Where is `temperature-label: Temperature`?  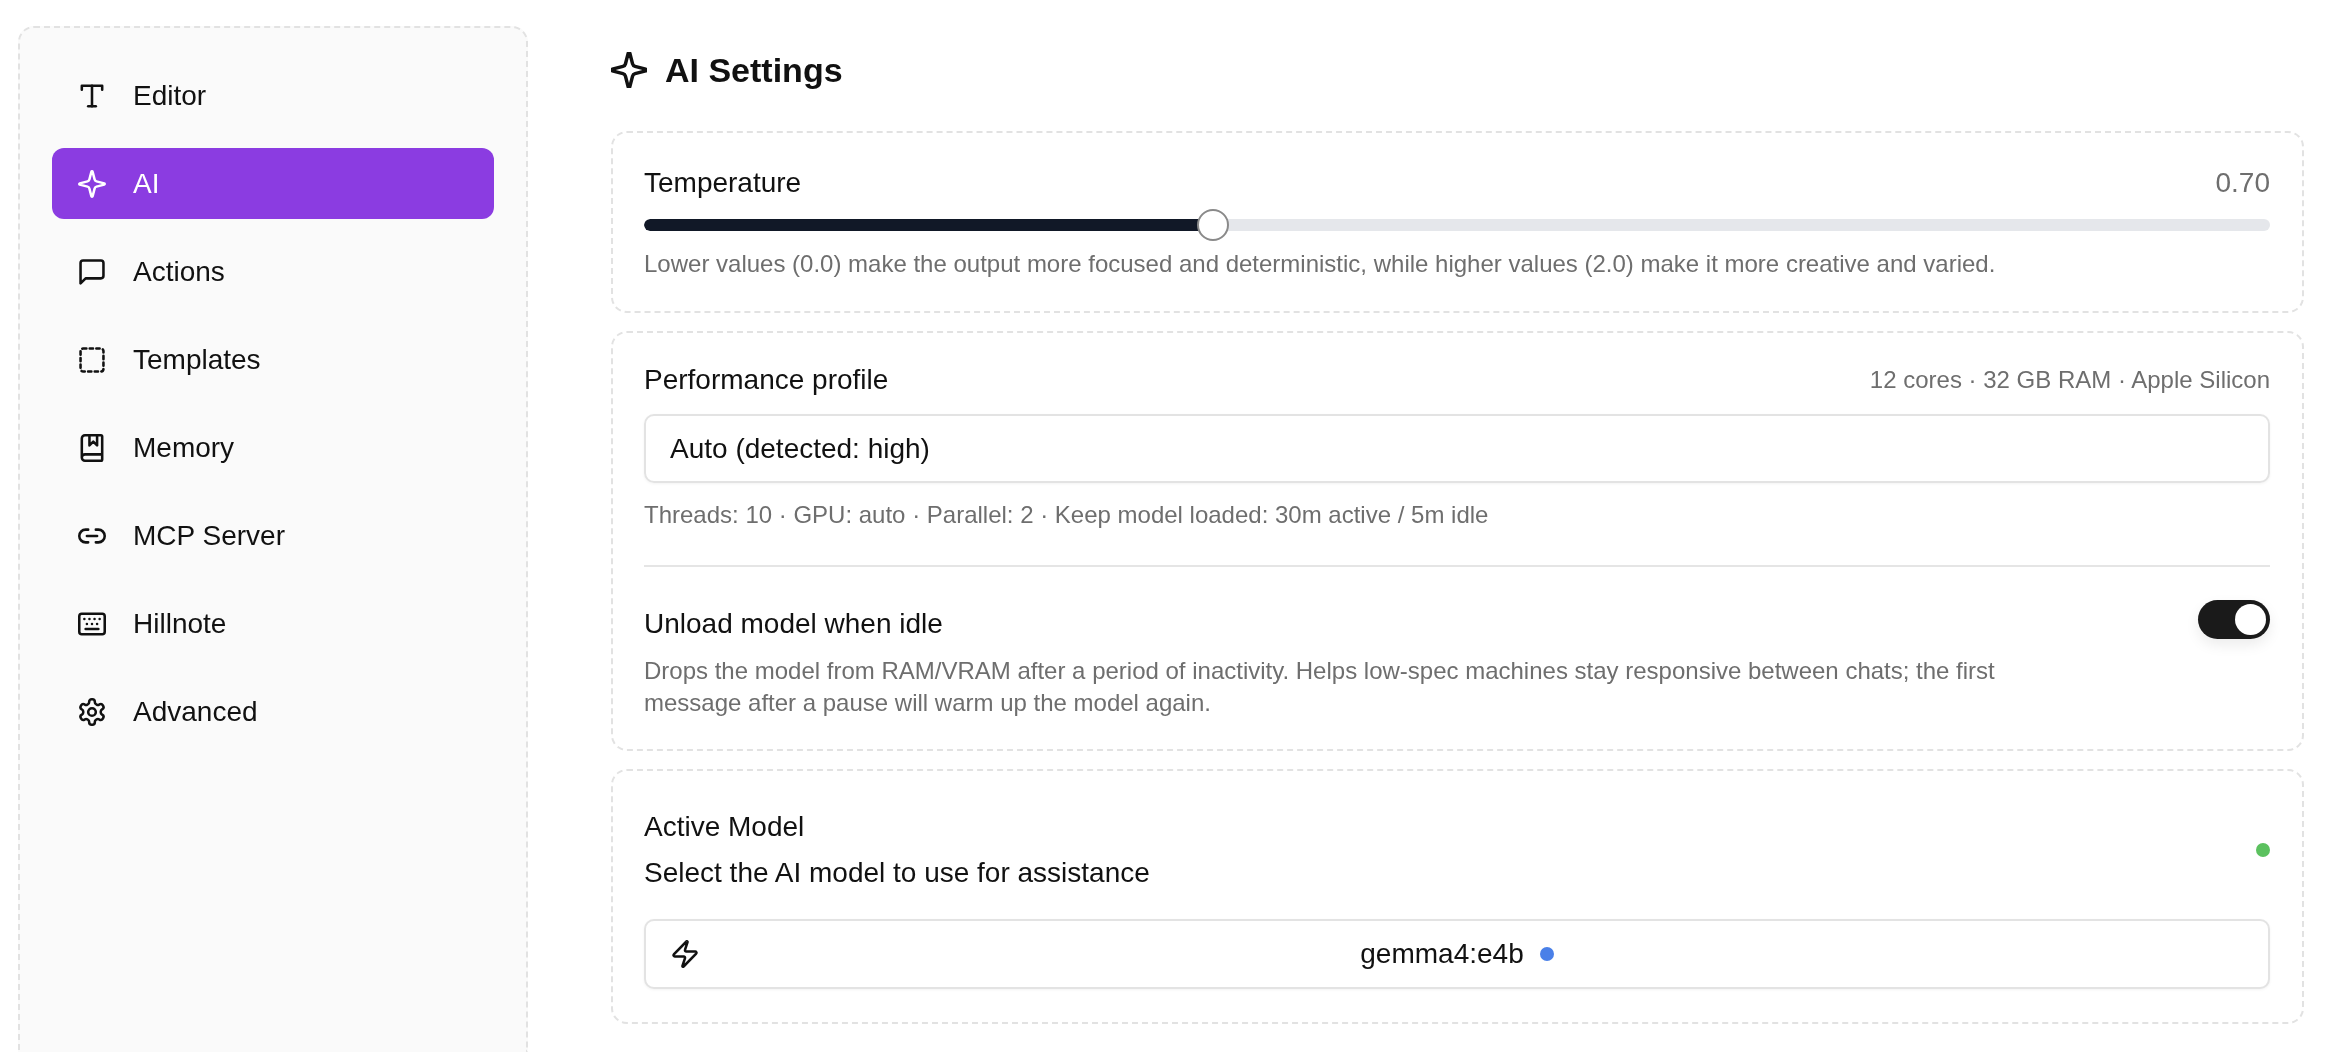 temperature-label: Temperature is located at coordinates (723, 183).